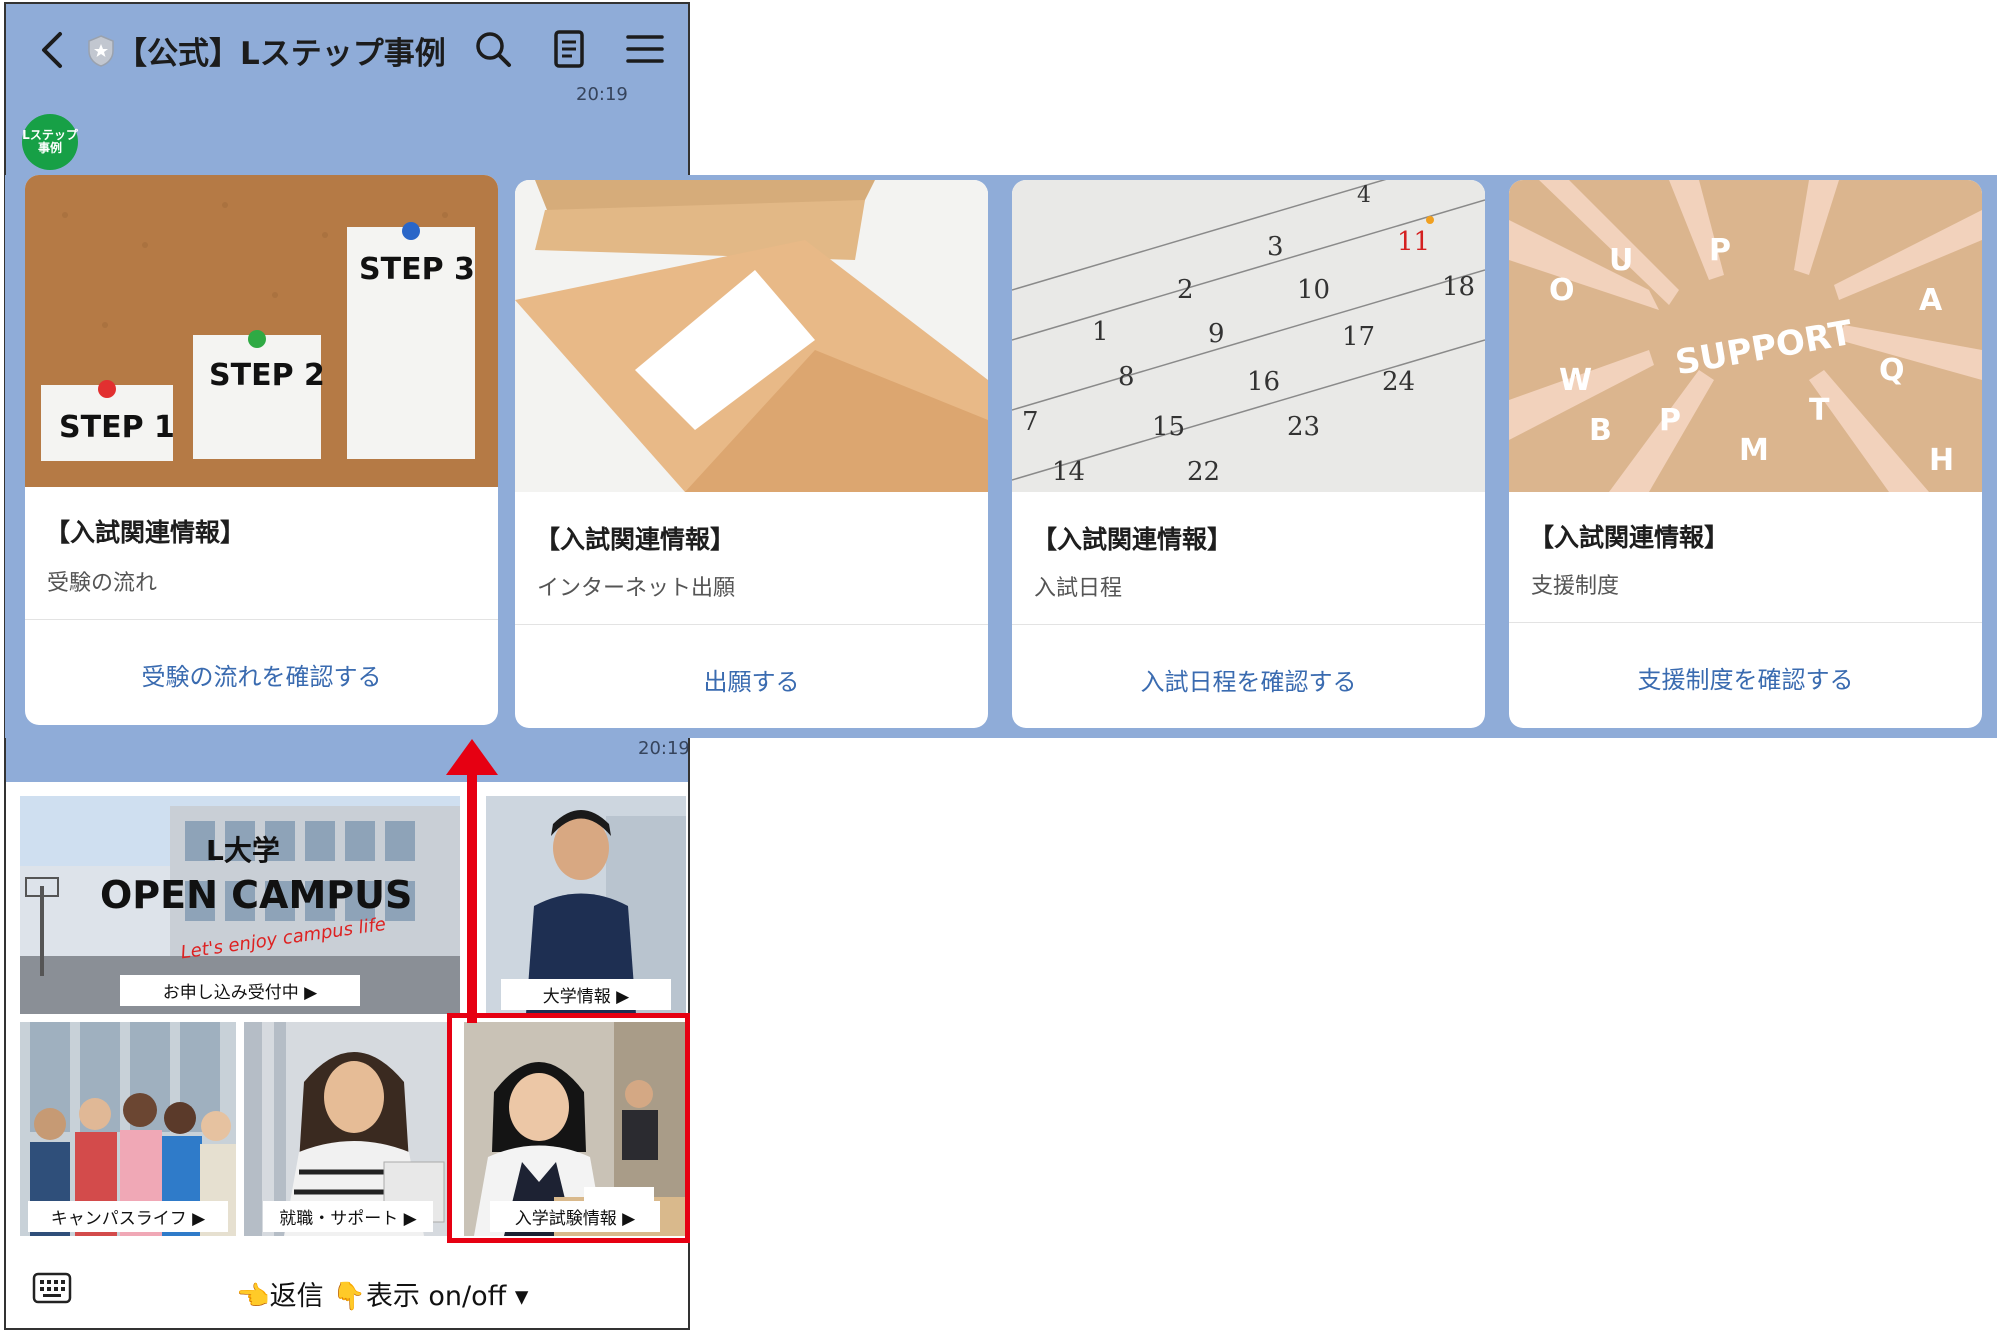 Image resolution: width=1999 pixels, height=1333 pixels. I want to click on svg-text: 17, so click(1358, 337).